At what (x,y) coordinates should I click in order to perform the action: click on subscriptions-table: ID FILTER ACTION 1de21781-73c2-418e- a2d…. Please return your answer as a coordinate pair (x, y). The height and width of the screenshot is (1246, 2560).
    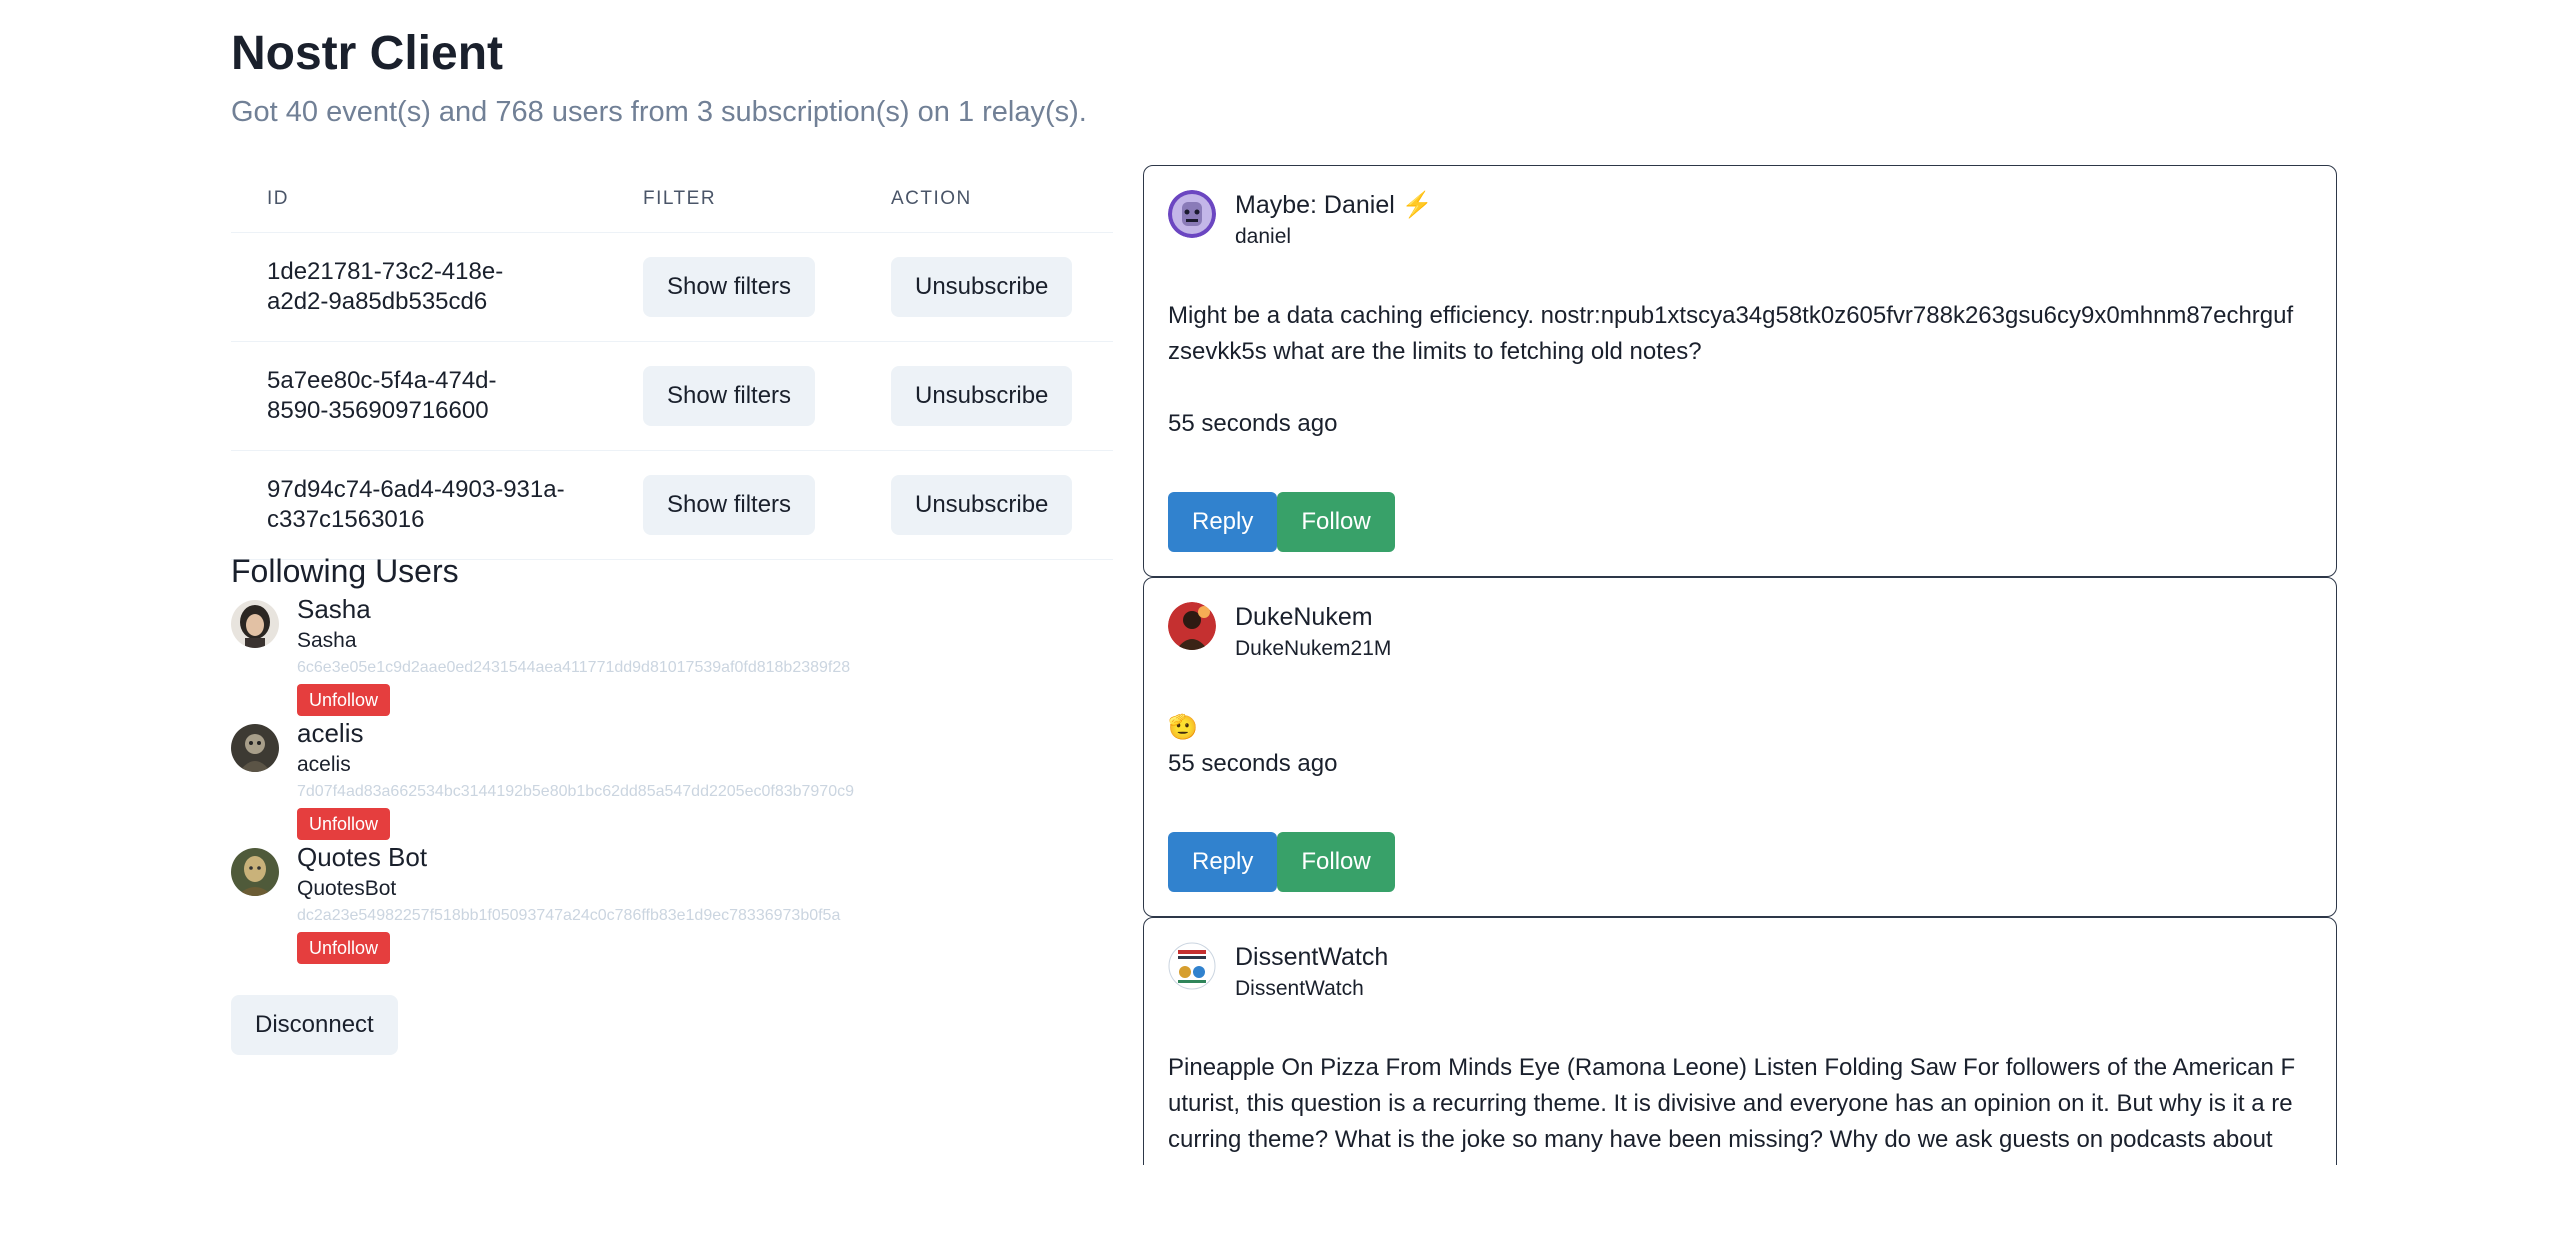
    Looking at the image, I should click on (672, 363).